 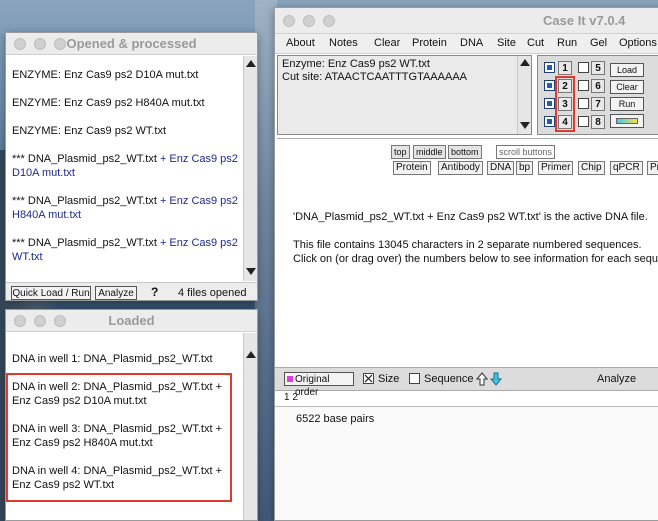 What do you see at coordinates (598, 68) in the screenshot?
I see `well-5-number: 5` at bounding box center [598, 68].